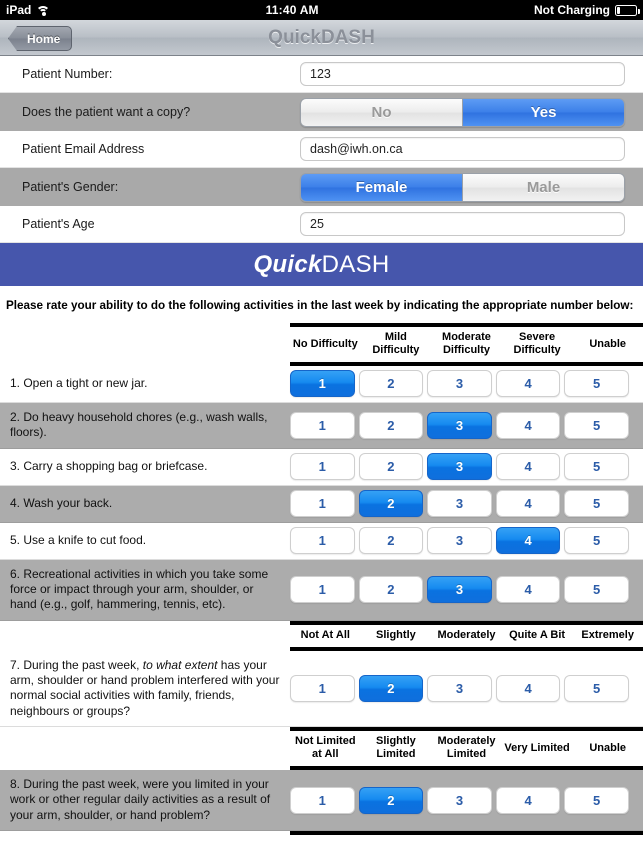  I want to click on scale-label-quite-a-bit: Quite A Bit, so click(537, 634).